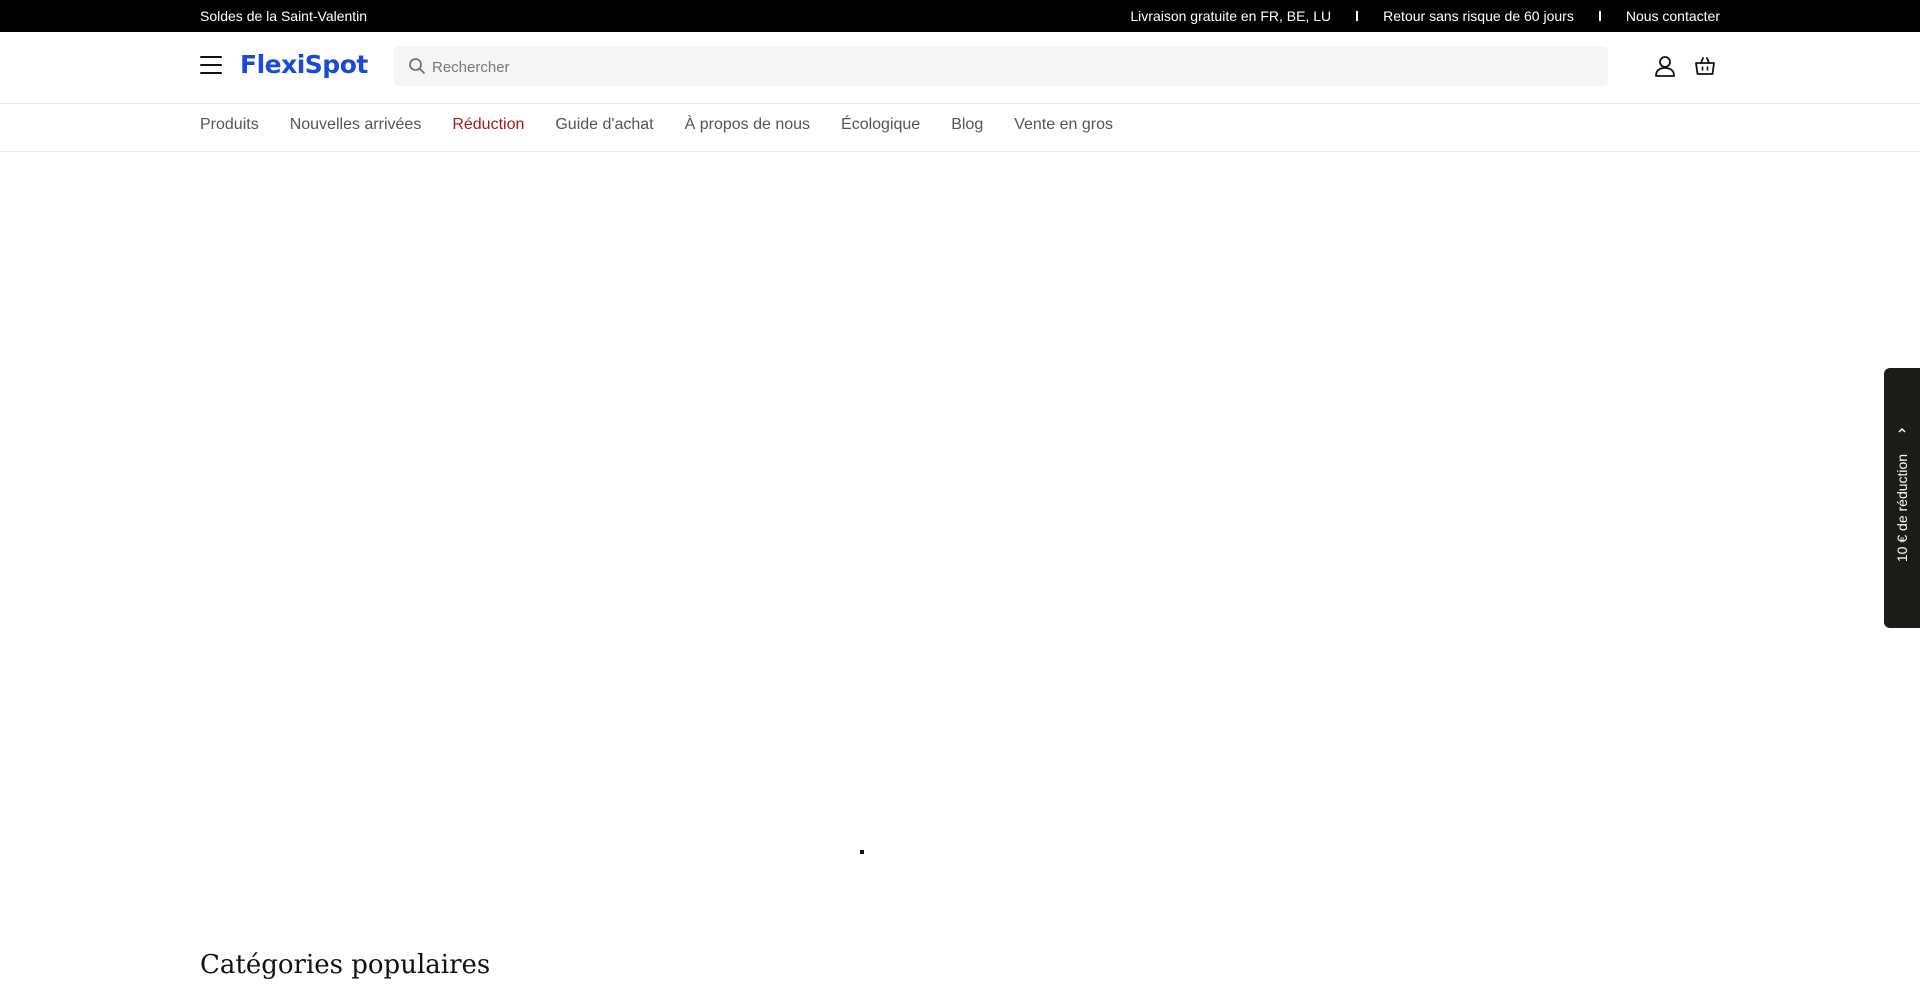 The width and height of the screenshot is (1920, 993). I want to click on site-header: FlexiSpot, so click(960, 68).